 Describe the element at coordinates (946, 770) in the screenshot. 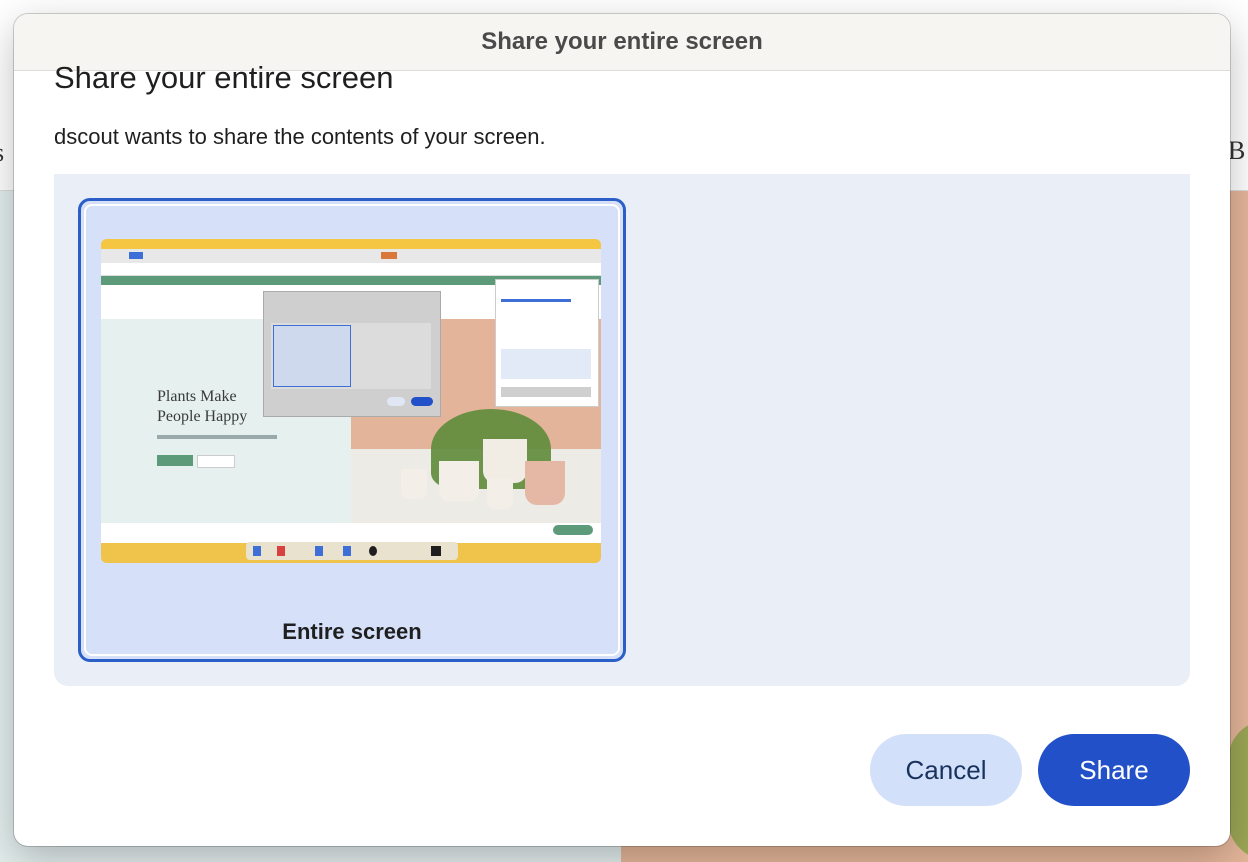

I see `cancel-button: Cancel` at that location.